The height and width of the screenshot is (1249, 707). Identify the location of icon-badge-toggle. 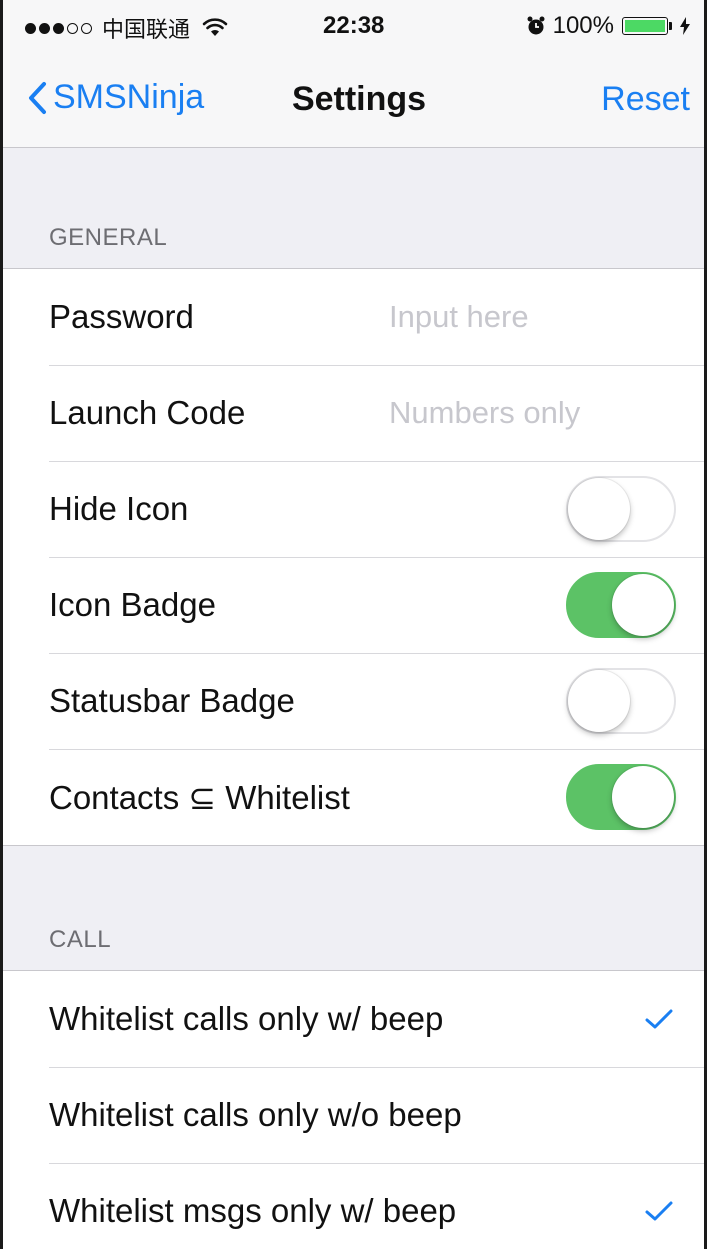
(621, 605).